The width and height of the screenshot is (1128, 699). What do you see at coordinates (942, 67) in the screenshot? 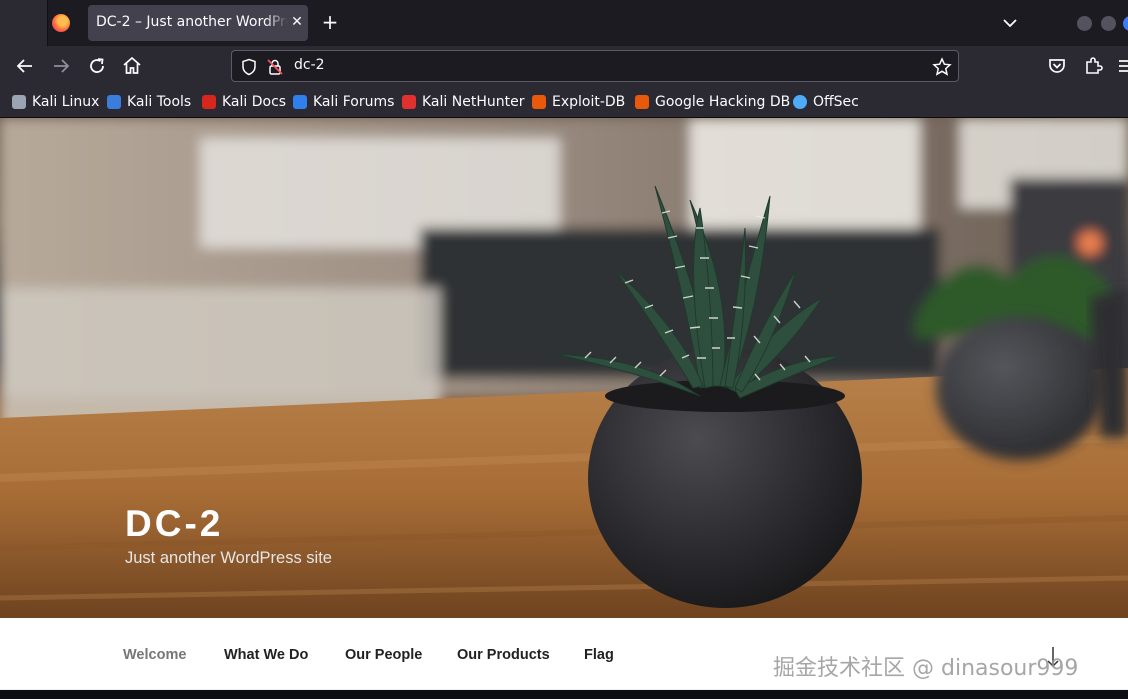
I see `star-icon` at bounding box center [942, 67].